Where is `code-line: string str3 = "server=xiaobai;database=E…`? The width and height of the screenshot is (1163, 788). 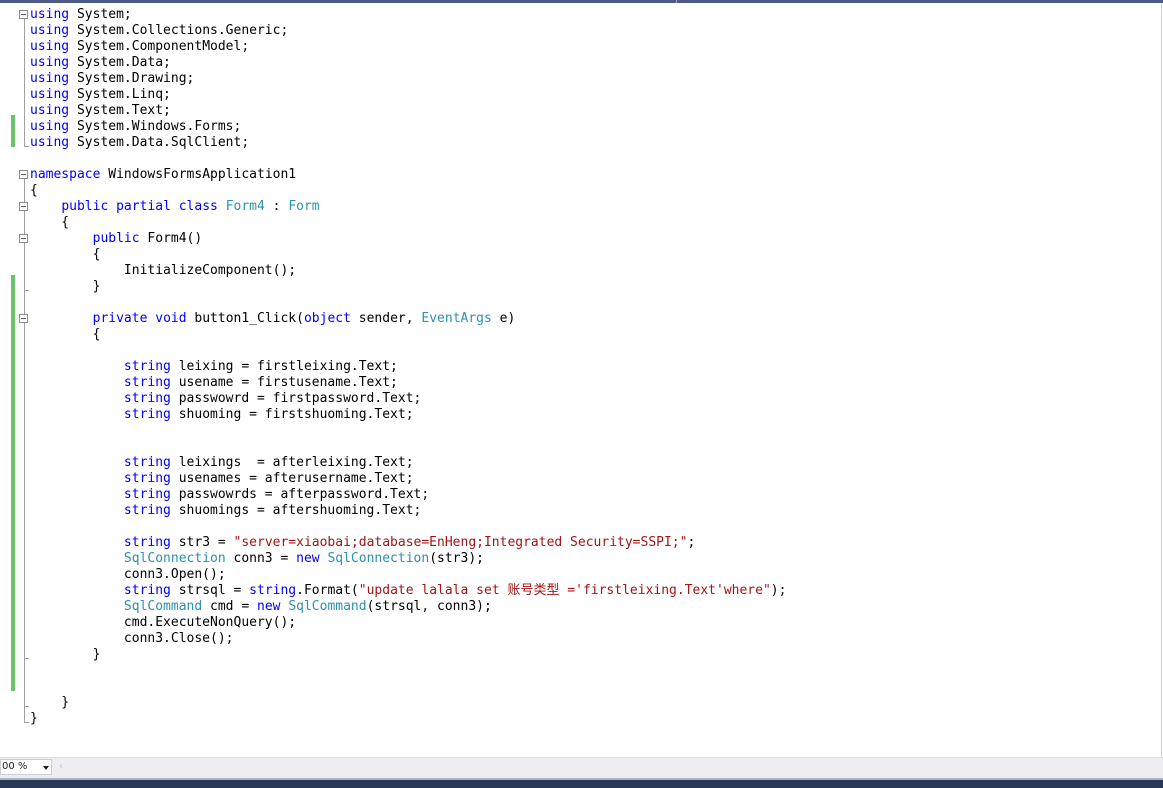
code-line: string str3 = "server=xiaobai;database=E… is located at coordinates (408, 543).